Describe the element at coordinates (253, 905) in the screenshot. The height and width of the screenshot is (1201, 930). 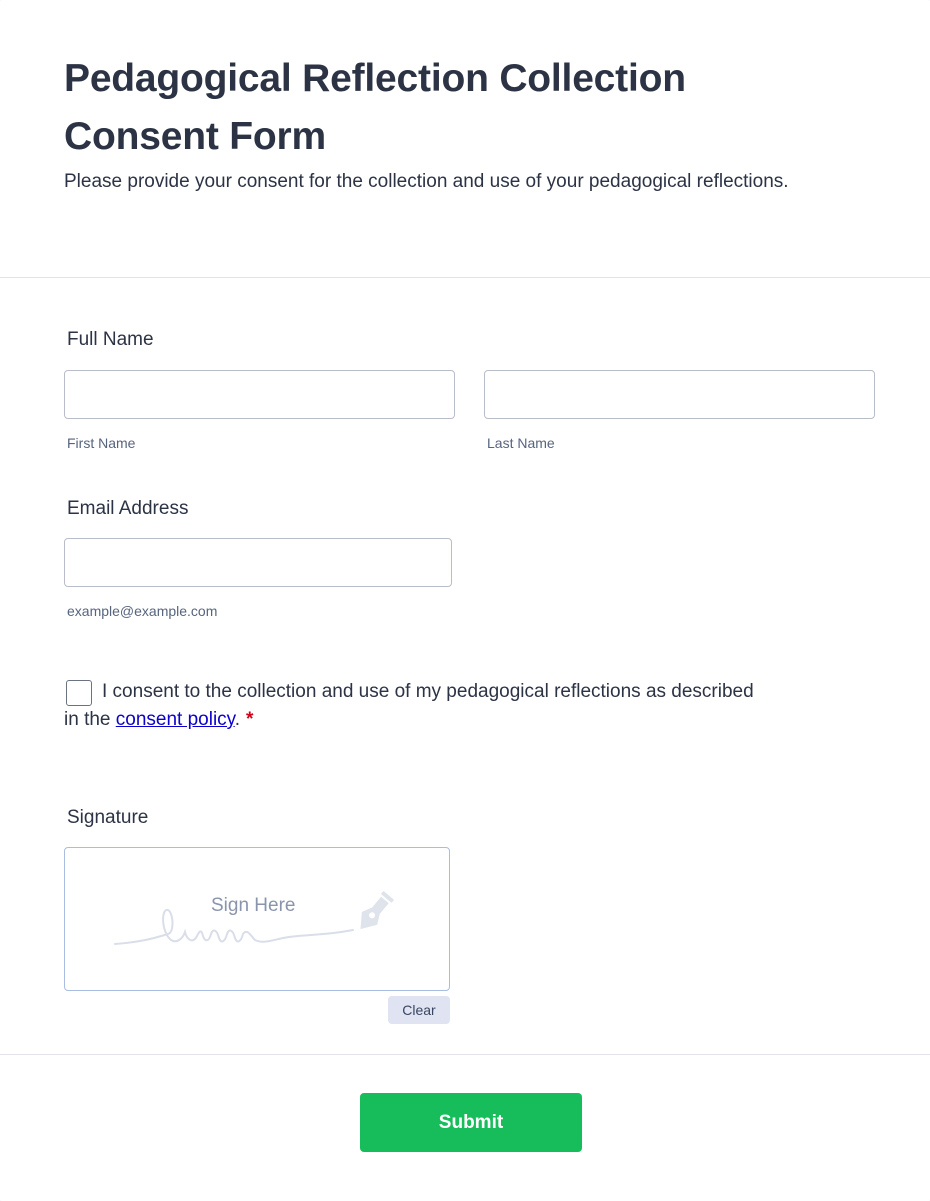
I see `signature-hint: Sign Here` at that location.